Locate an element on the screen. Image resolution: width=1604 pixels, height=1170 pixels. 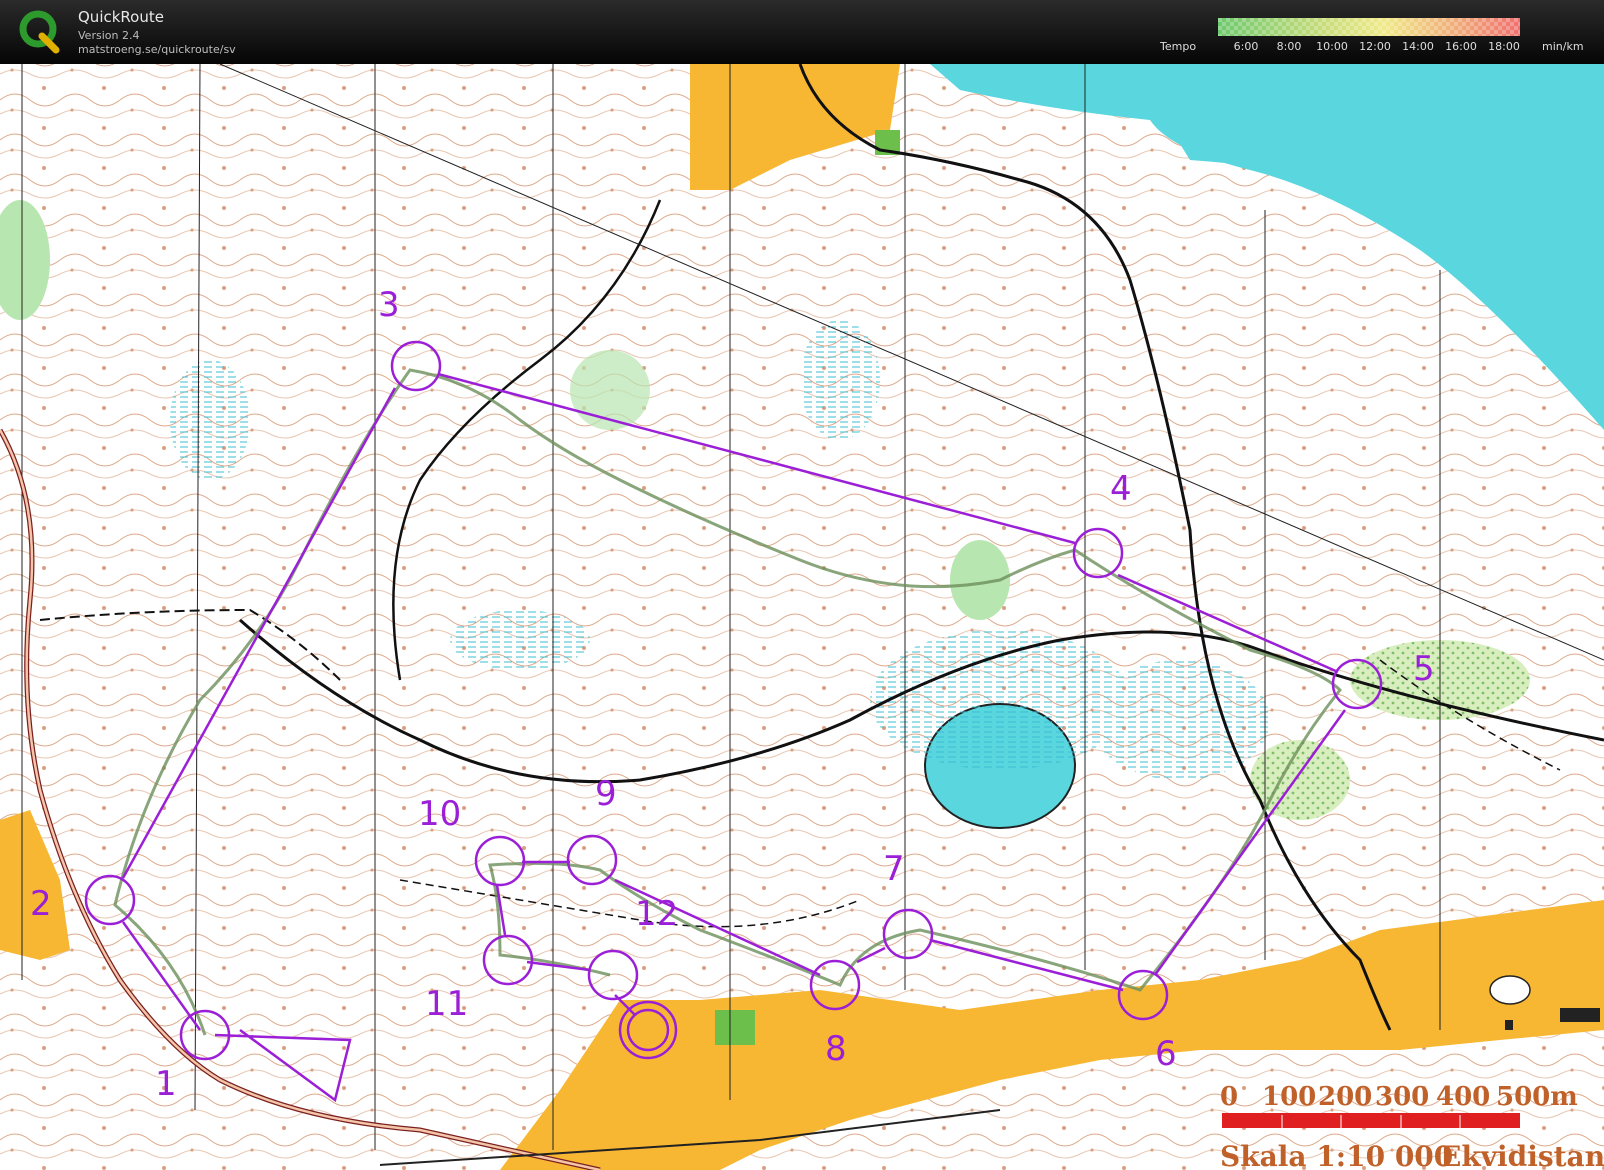
control-number-7: 7 is located at coordinates (894, 869).